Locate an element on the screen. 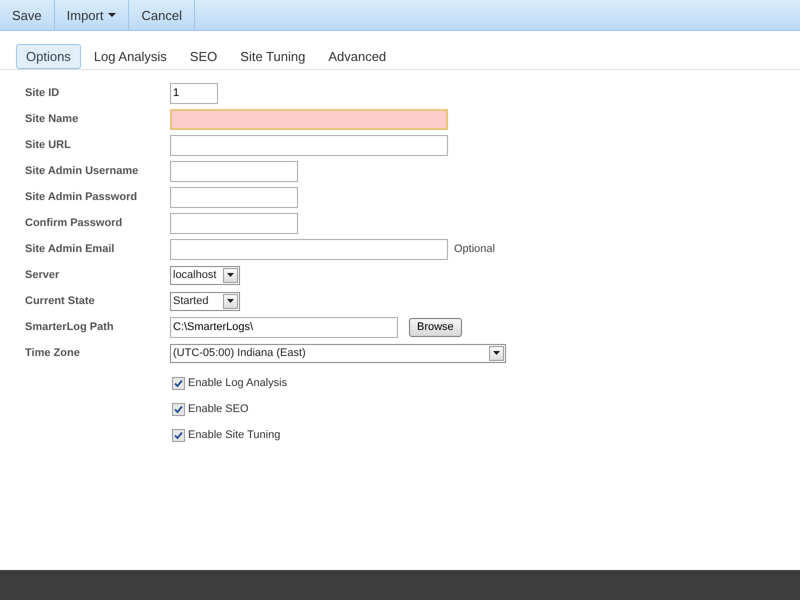 This screenshot has height=600, width=800. field-label: Site ID is located at coordinates (42, 93).